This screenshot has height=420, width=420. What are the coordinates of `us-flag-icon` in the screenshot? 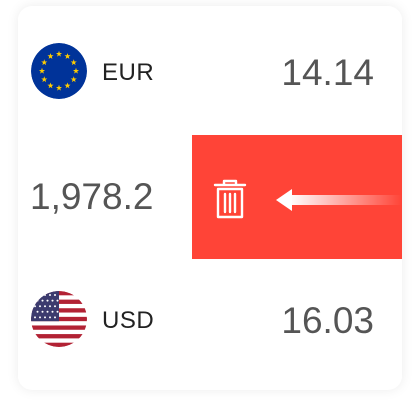 It's located at (59, 319).